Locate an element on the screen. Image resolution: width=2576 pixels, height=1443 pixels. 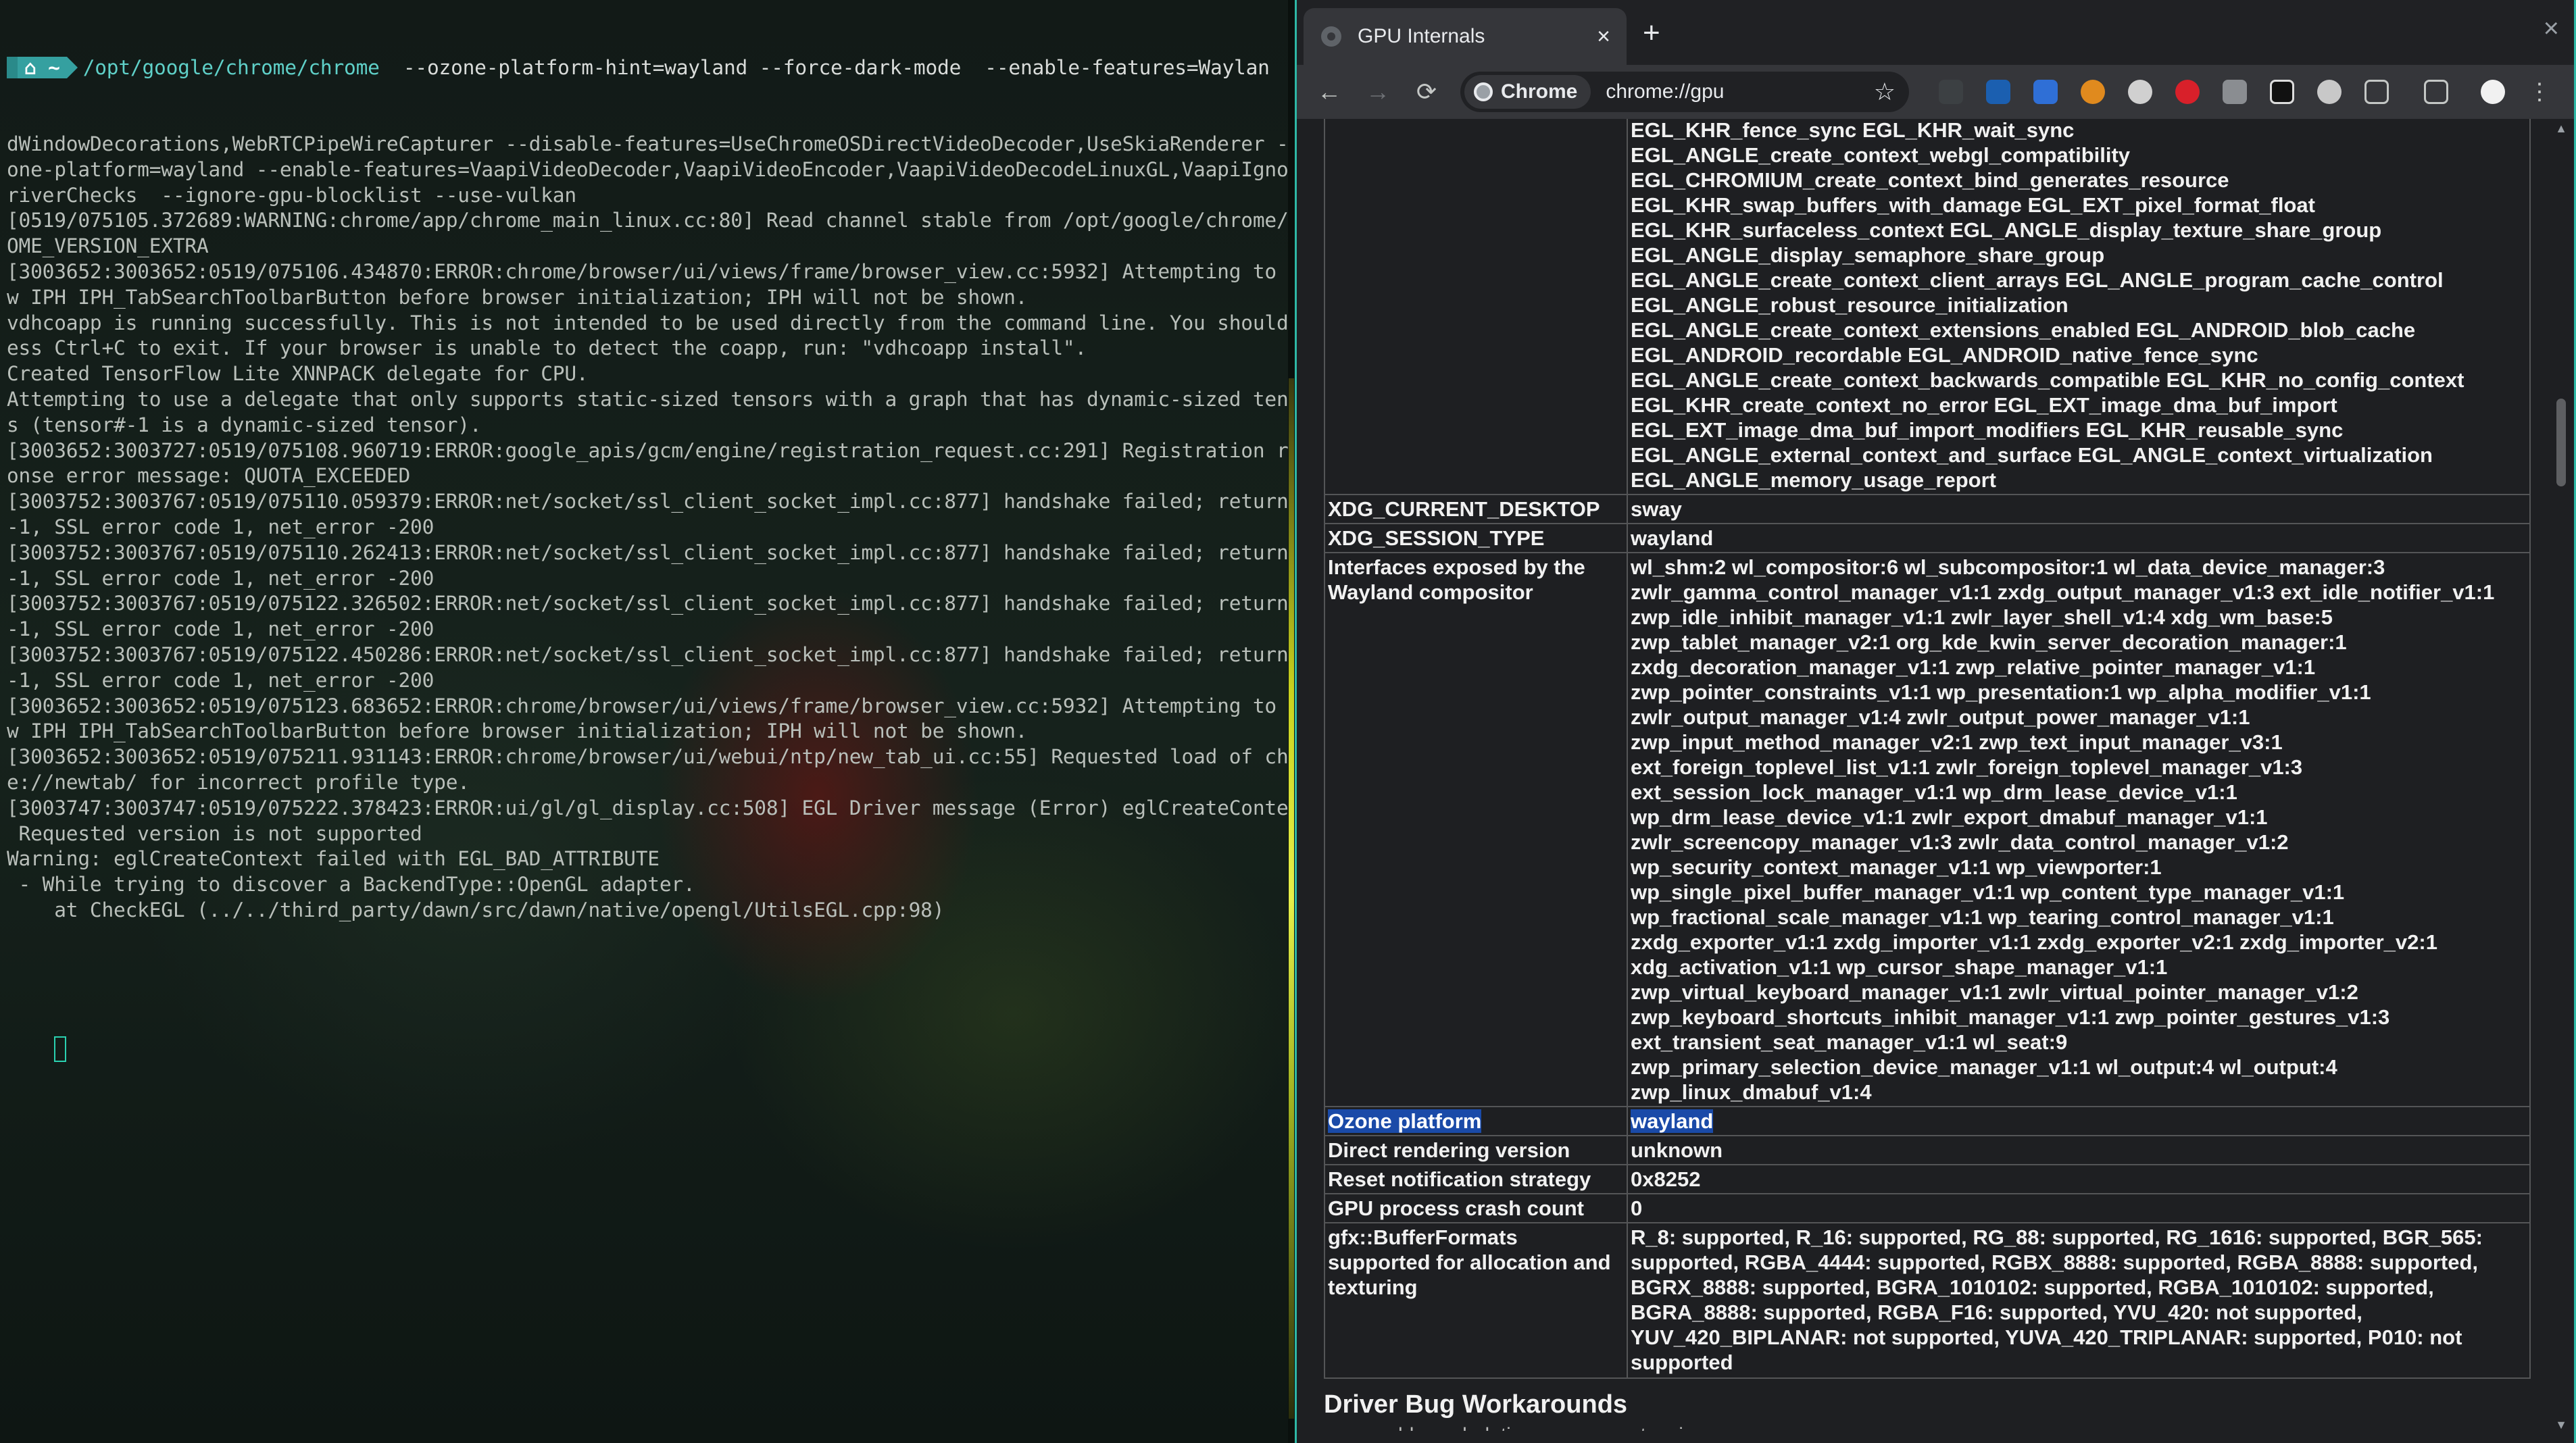
row-value: sway is located at coordinates (2079, 509).